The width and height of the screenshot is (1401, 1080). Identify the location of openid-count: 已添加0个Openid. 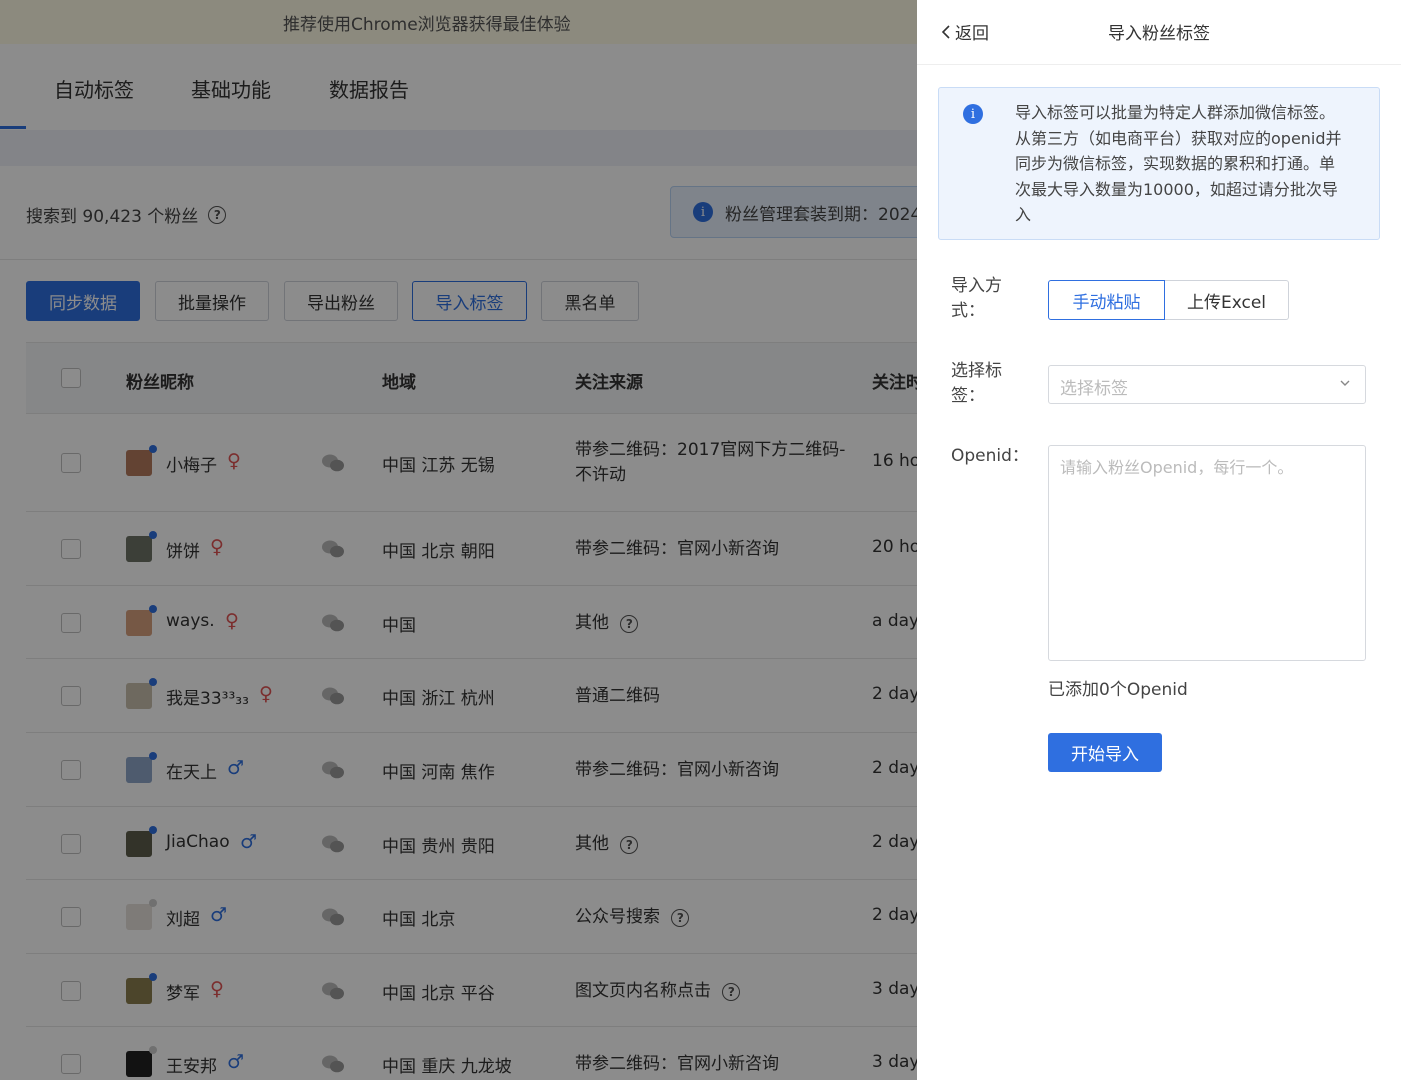
(1118, 690).